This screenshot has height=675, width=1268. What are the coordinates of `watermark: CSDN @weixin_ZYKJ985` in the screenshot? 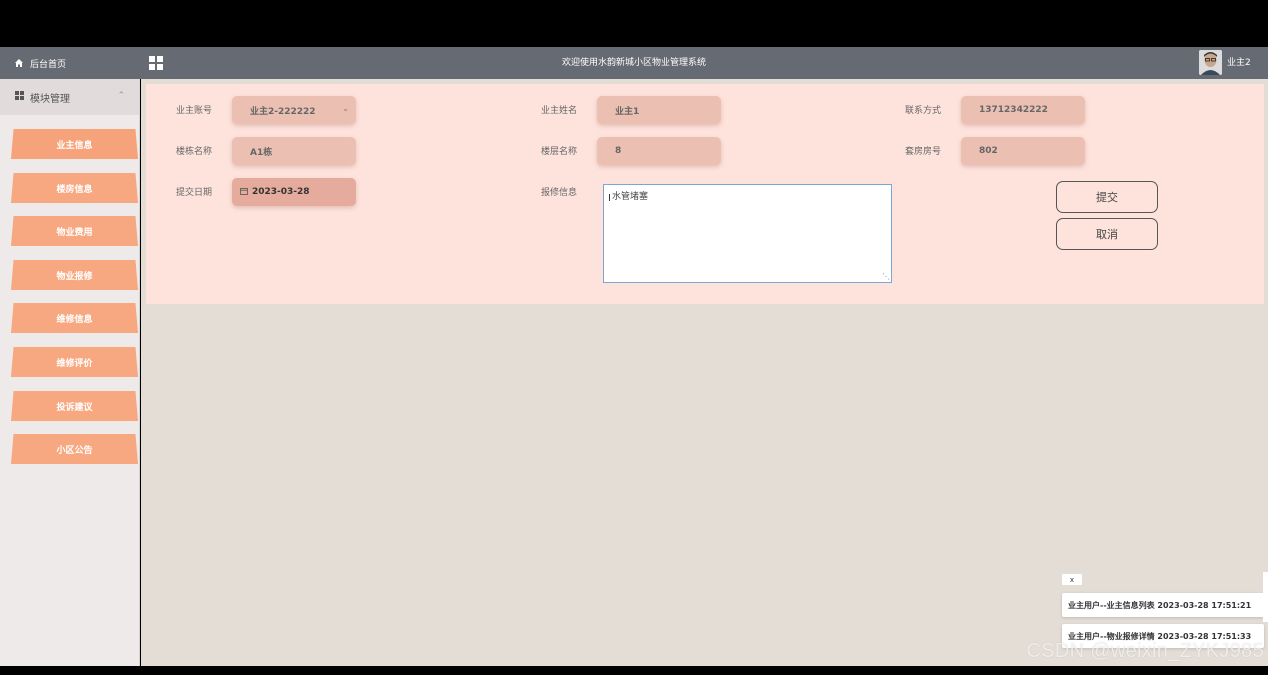 It's located at (1145, 651).